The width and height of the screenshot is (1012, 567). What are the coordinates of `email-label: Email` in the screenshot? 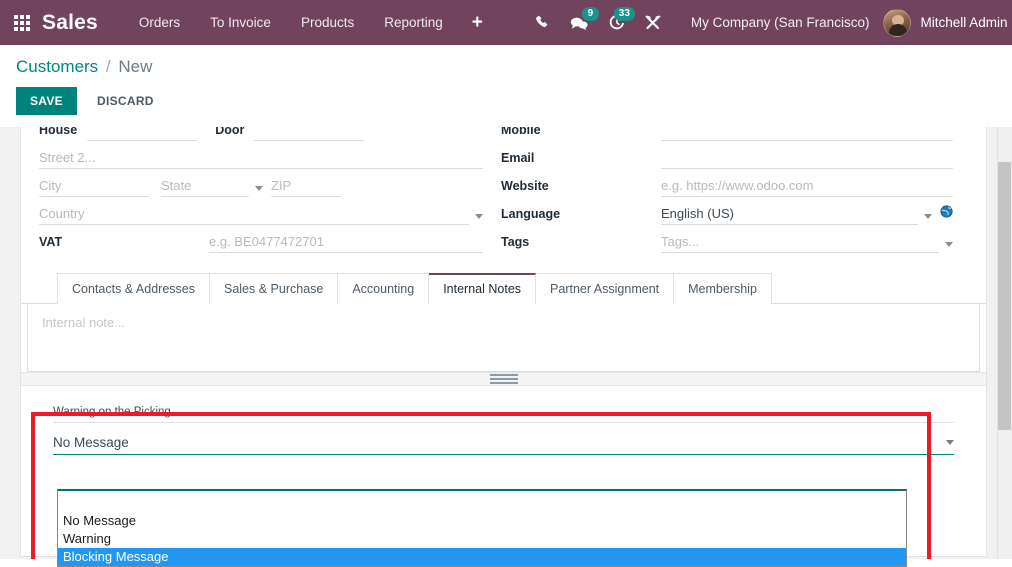 It's located at (518, 158).